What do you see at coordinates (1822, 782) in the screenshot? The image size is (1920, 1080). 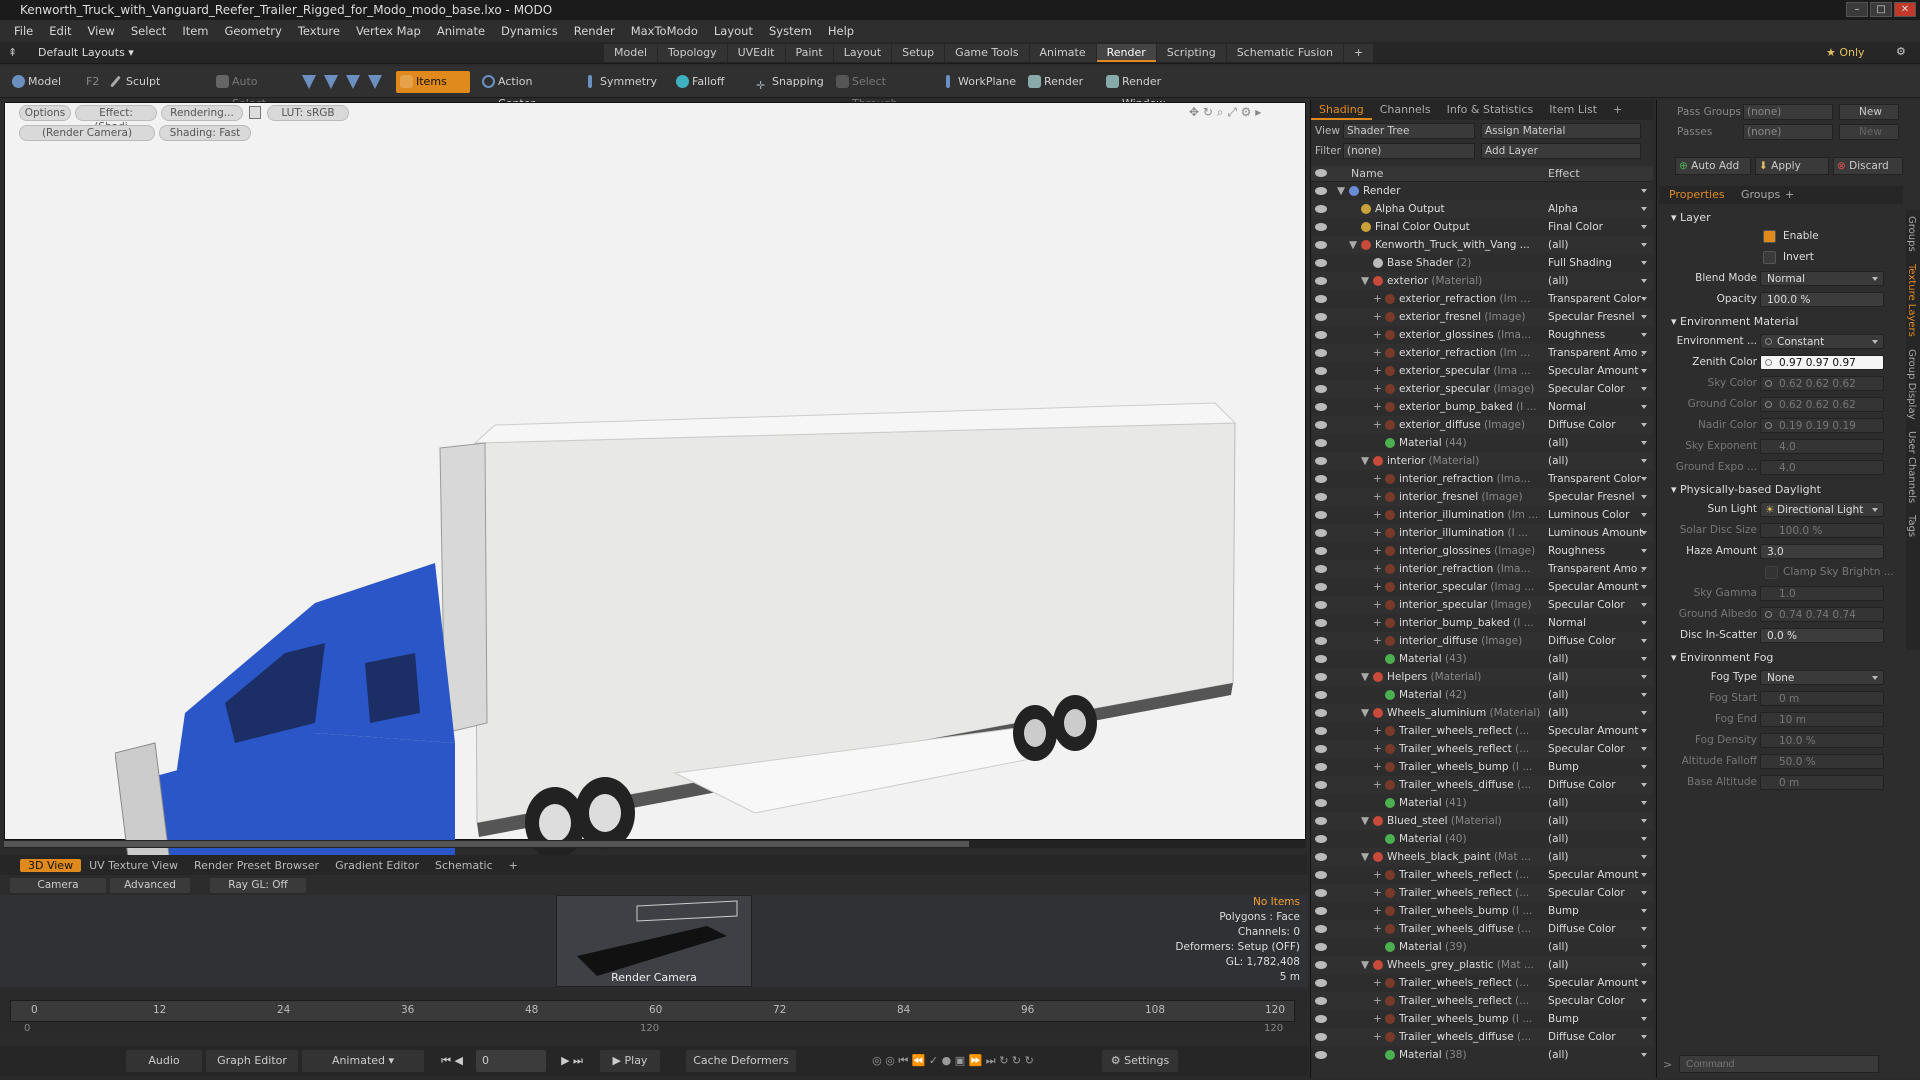 I see `base-altitude-field: 0 m` at bounding box center [1822, 782].